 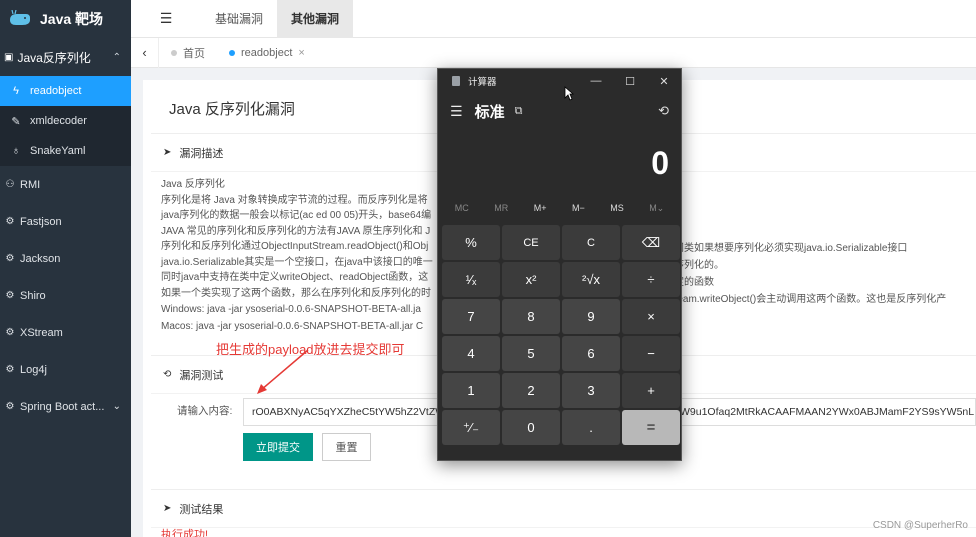 What do you see at coordinates (563, 513) in the screenshot?
I see `result-card: ➤ 测试结果` at bounding box center [563, 513].